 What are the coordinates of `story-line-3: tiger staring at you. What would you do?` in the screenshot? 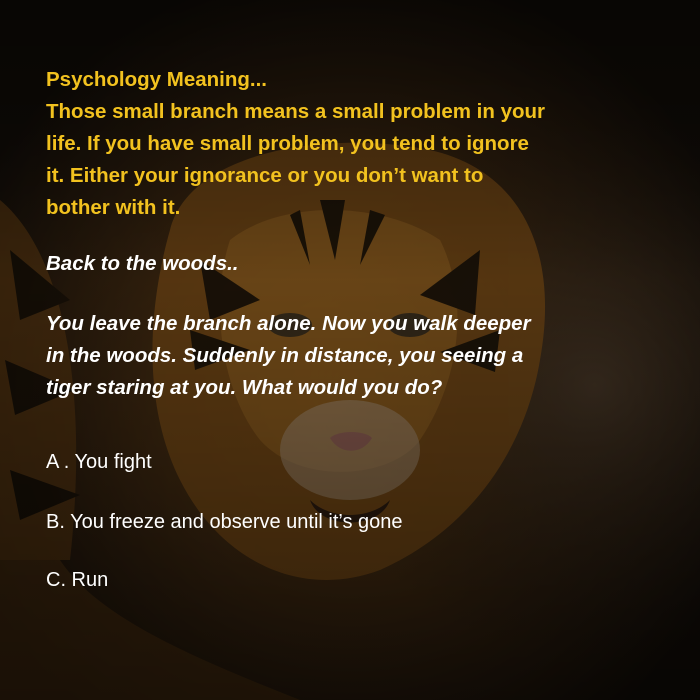 It's located at (244, 387).